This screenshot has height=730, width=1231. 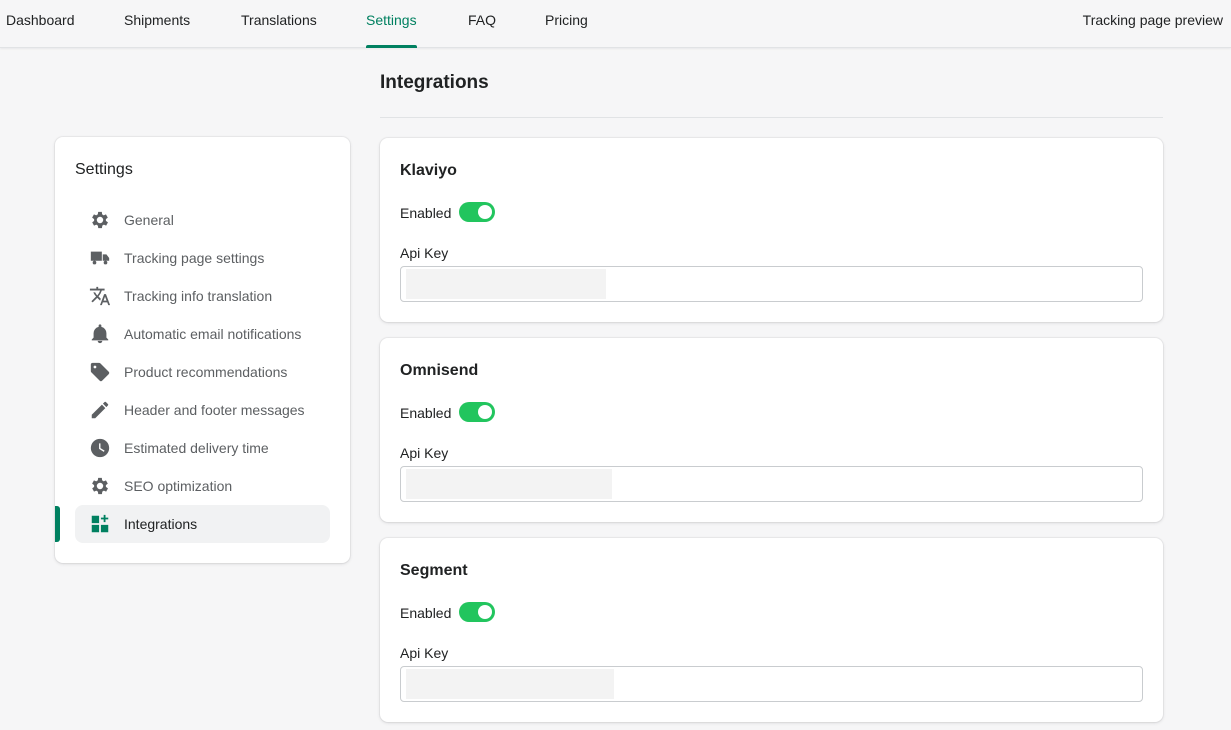 What do you see at coordinates (100, 410) in the screenshot?
I see `pencil-icon` at bounding box center [100, 410].